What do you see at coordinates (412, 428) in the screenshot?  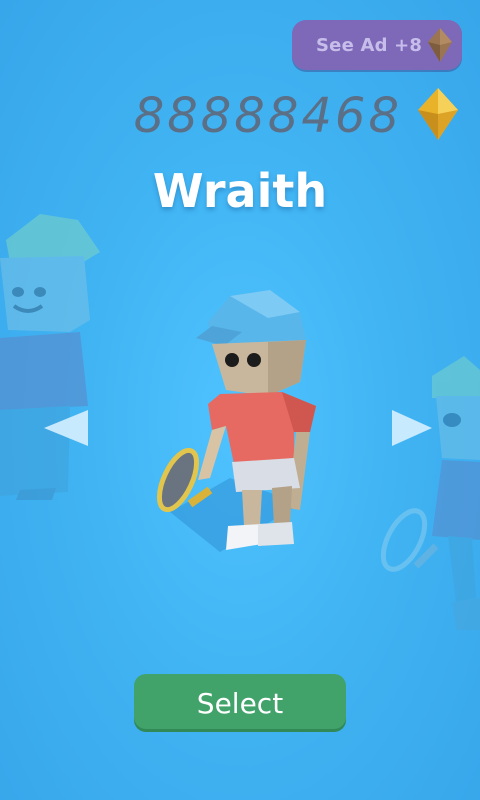 I see `triangle-right-icon` at bounding box center [412, 428].